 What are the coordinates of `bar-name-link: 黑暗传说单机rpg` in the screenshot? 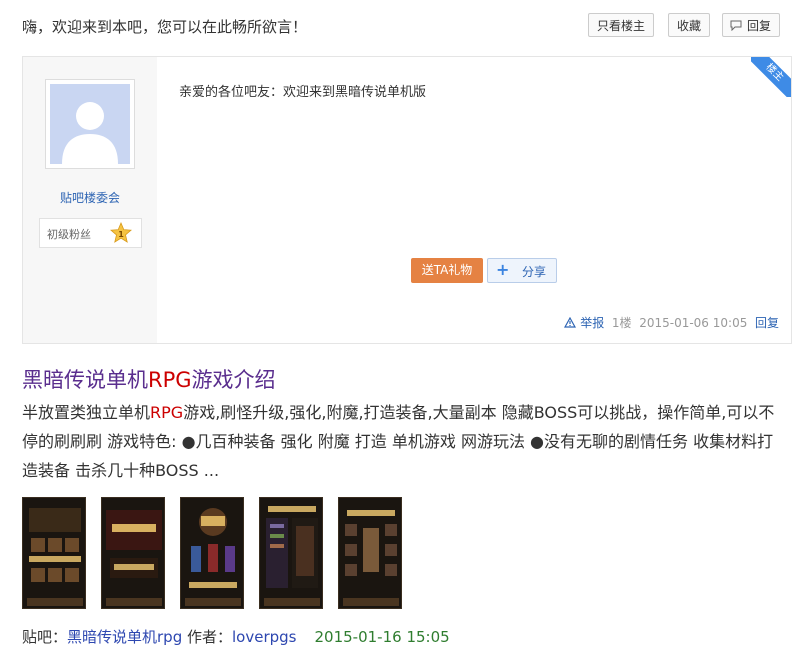 It's located at (124, 637).